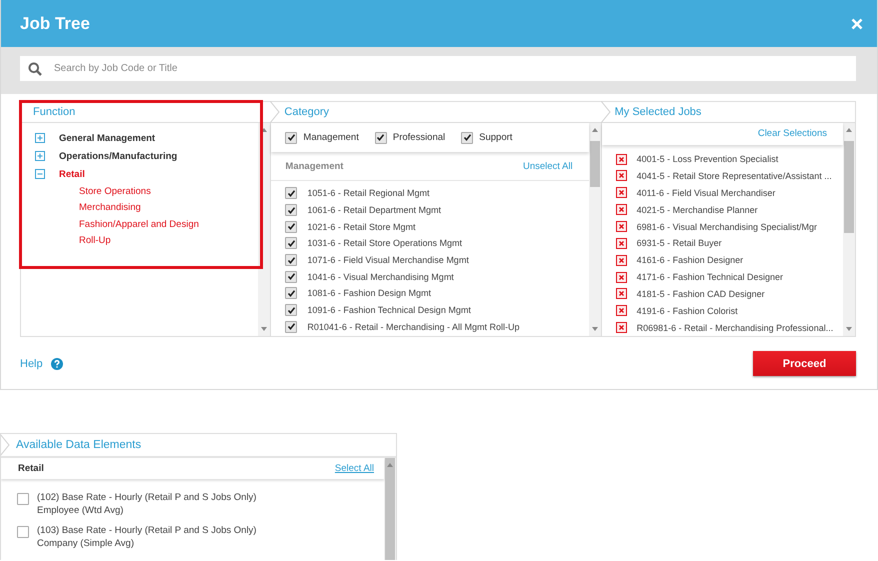 The height and width of the screenshot is (561, 878). I want to click on proceed-button: Proceed, so click(804, 363).